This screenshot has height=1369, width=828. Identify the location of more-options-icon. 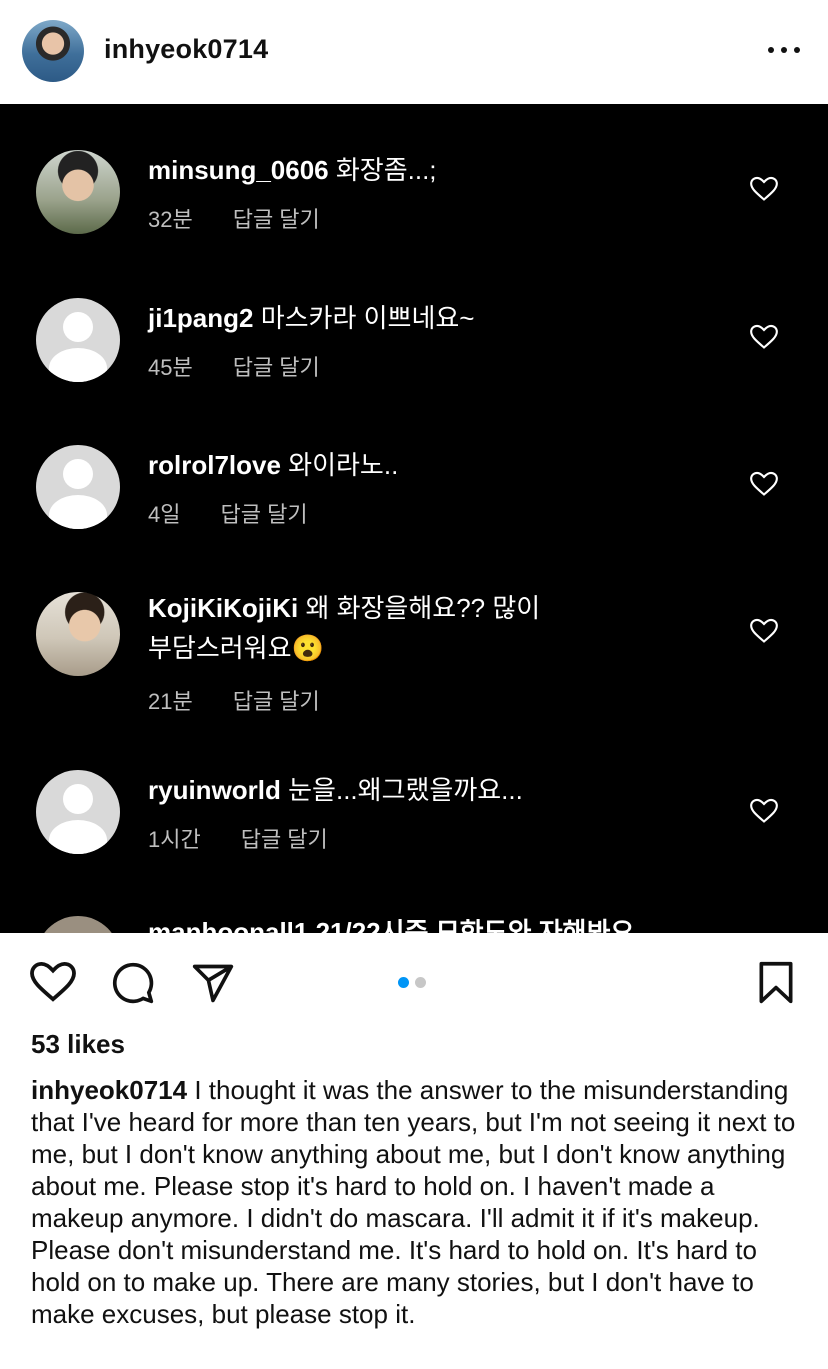
(784, 50).